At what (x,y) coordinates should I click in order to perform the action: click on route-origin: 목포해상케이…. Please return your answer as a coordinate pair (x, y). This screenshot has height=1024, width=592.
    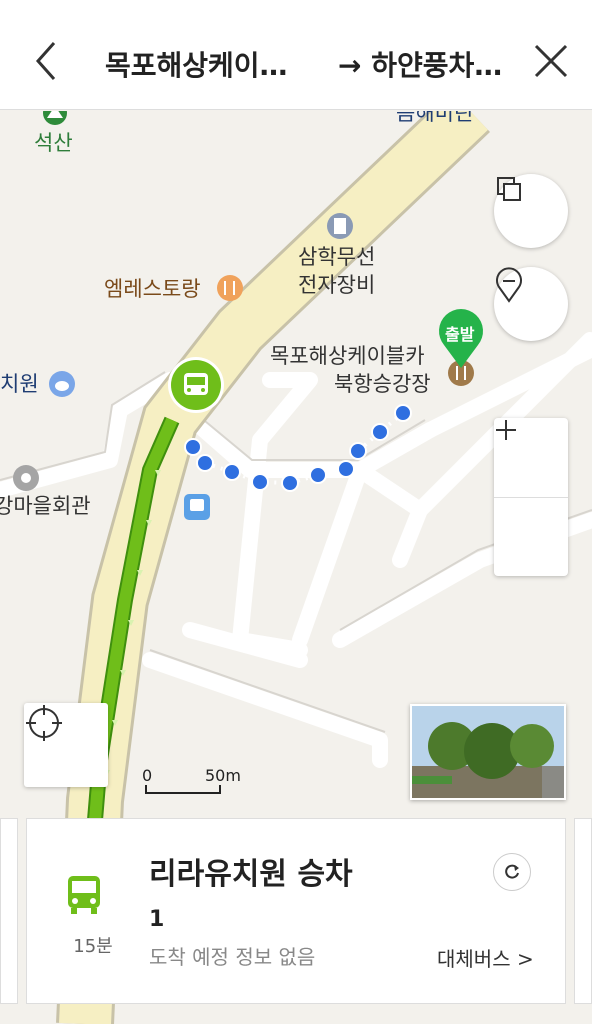
    Looking at the image, I should click on (210, 64).